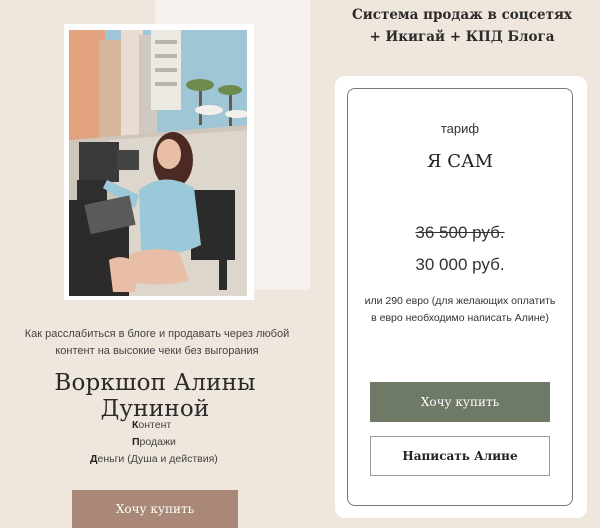 The image size is (600, 528). What do you see at coordinates (158, 163) in the screenshot?
I see `author-photo` at bounding box center [158, 163].